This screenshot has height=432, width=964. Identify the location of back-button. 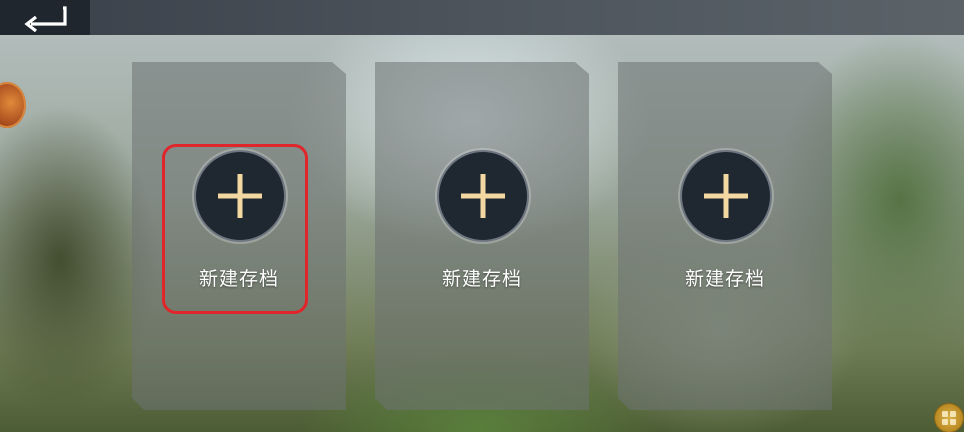
(45, 17).